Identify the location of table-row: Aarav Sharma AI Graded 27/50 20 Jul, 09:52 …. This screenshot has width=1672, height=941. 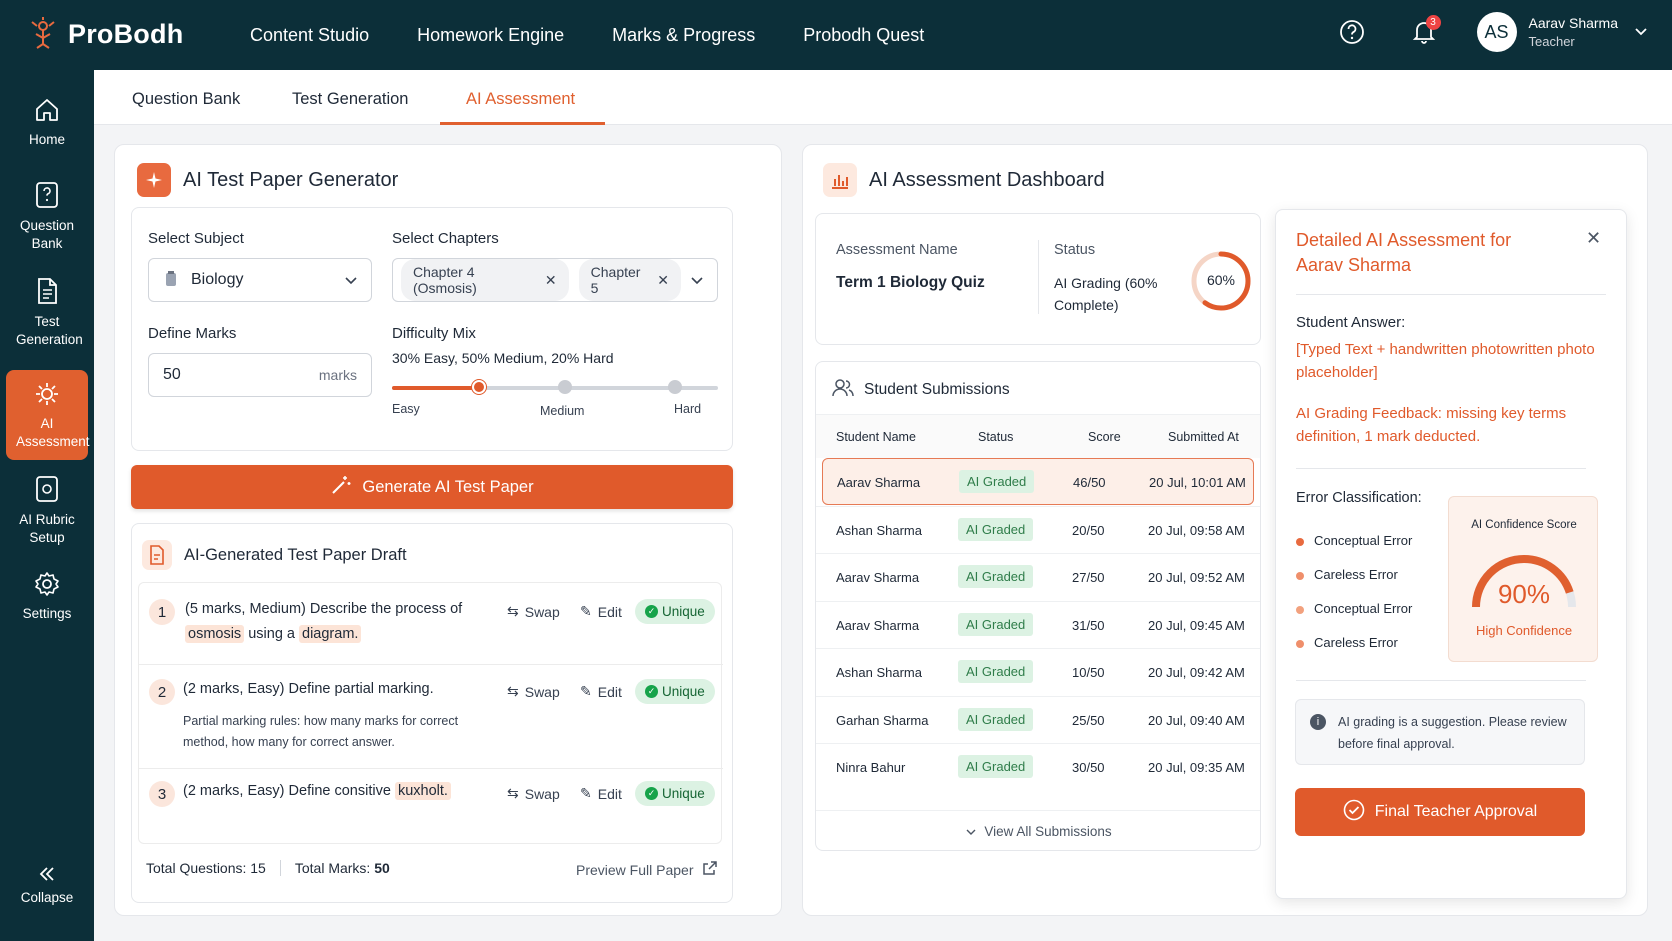
(1038, 576).